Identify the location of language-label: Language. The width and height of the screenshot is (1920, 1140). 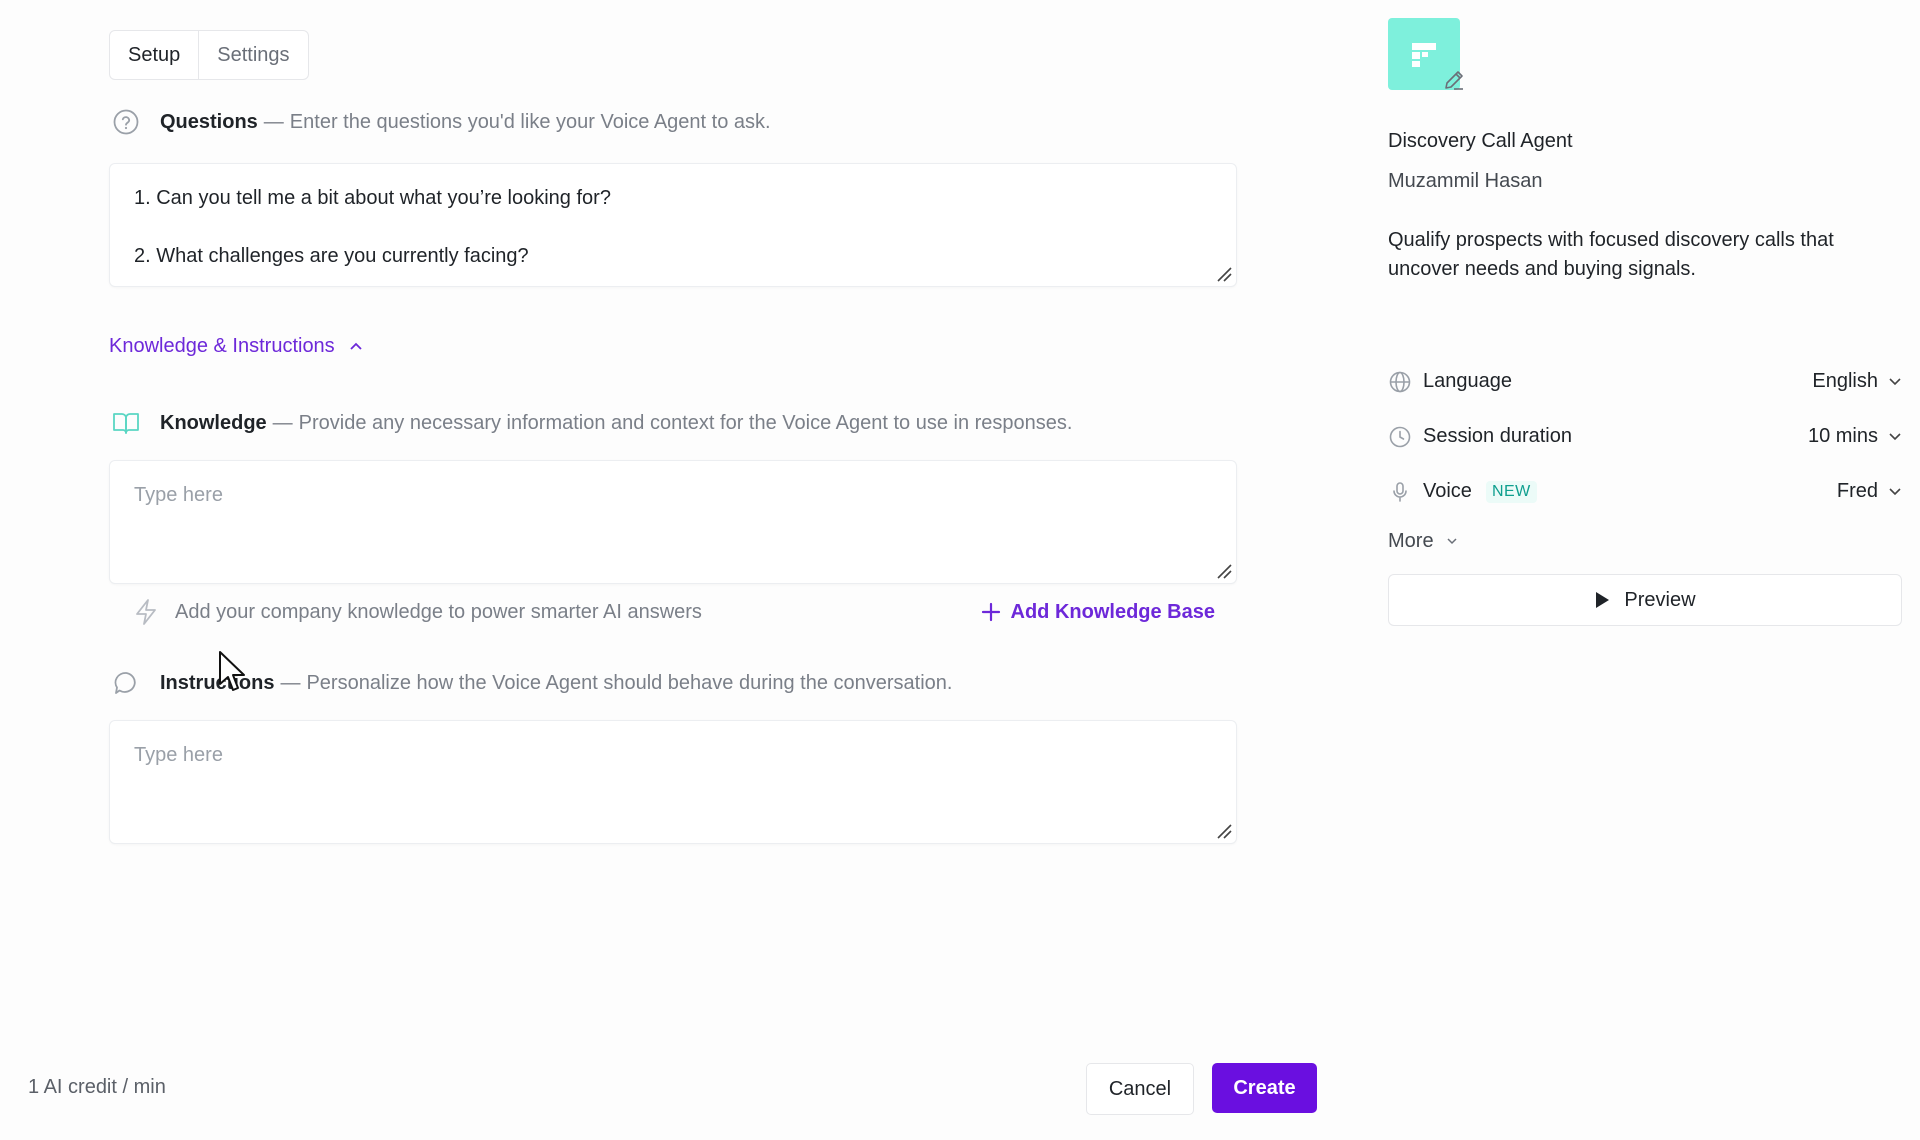
(1467, 381).